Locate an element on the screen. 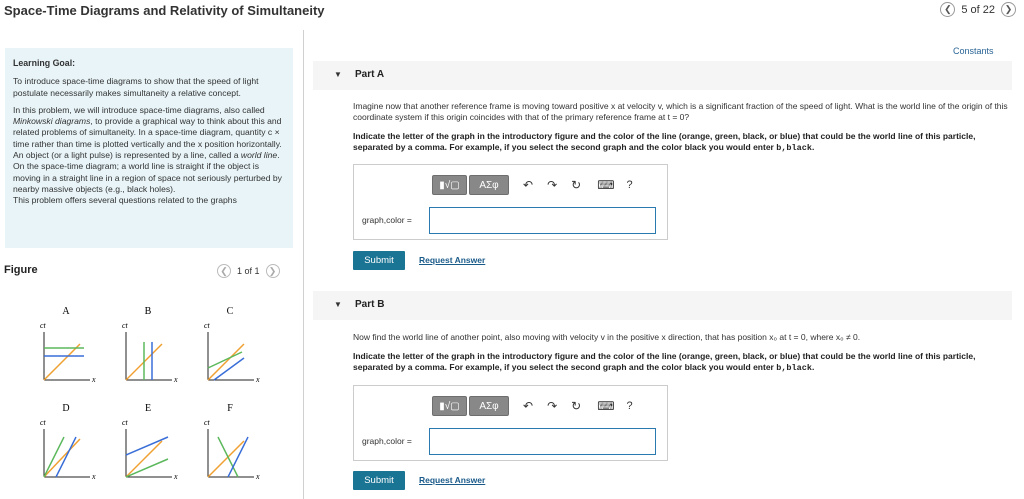 This screenshot has height=499, width=1024. part-b-answer-input is located at coordinates (542, 441).